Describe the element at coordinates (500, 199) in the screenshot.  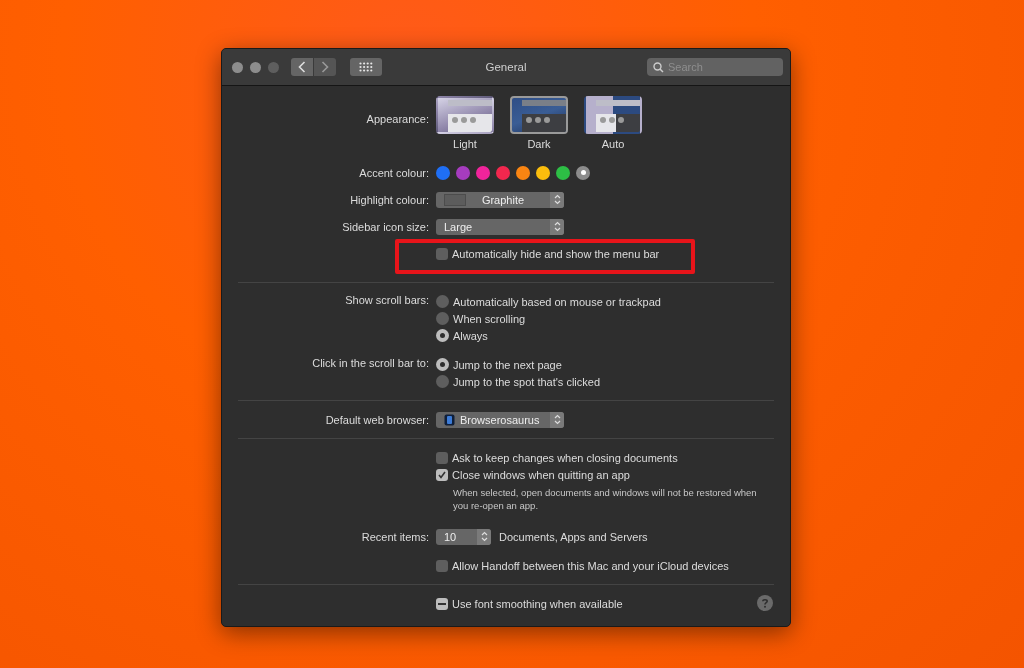
I see `highlight-colour-popup: Graphite` at that location.